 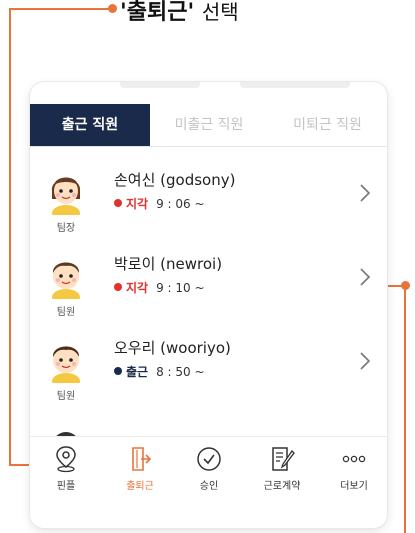 I want to click on nav-item-attendance: 출퇴근, so click(x=140, y=475).